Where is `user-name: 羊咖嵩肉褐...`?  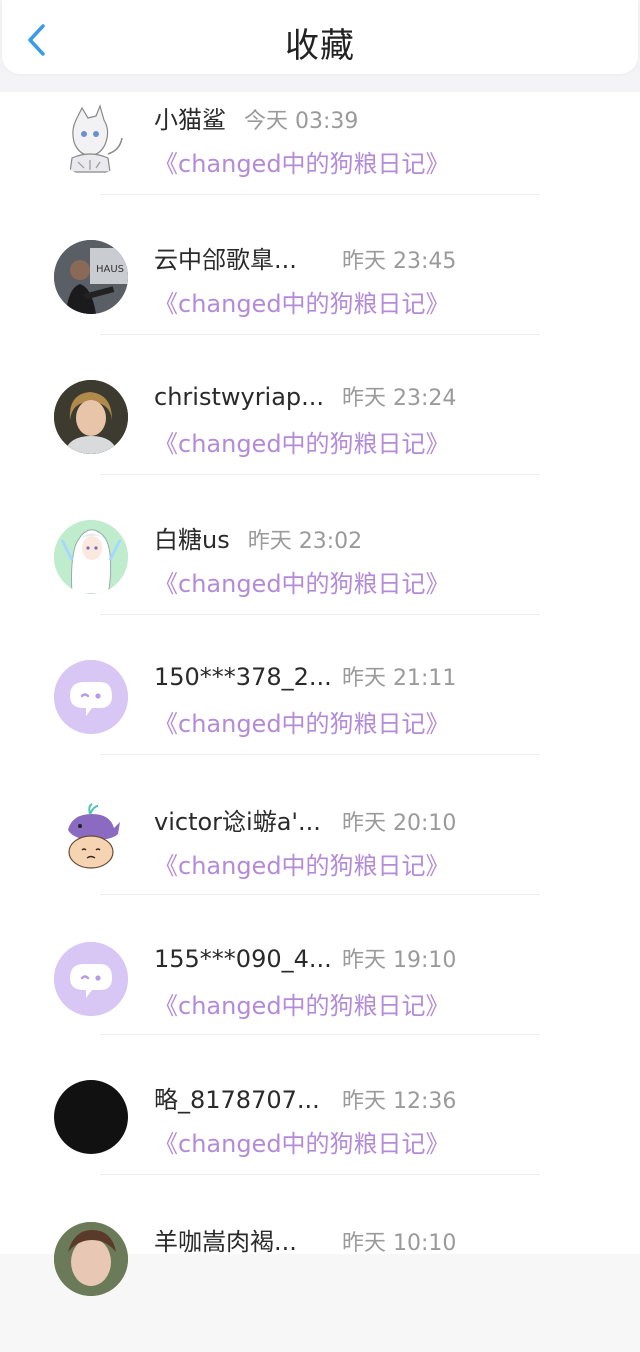
user-name: 羊咖嵩肉褐... is located at coordinates (239, 1239).